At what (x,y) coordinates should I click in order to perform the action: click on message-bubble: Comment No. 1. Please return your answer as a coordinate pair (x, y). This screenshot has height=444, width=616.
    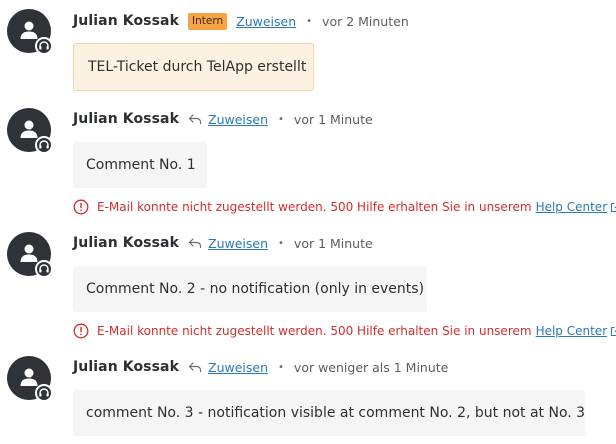
    Looking at the image, I should click on (140, 165).